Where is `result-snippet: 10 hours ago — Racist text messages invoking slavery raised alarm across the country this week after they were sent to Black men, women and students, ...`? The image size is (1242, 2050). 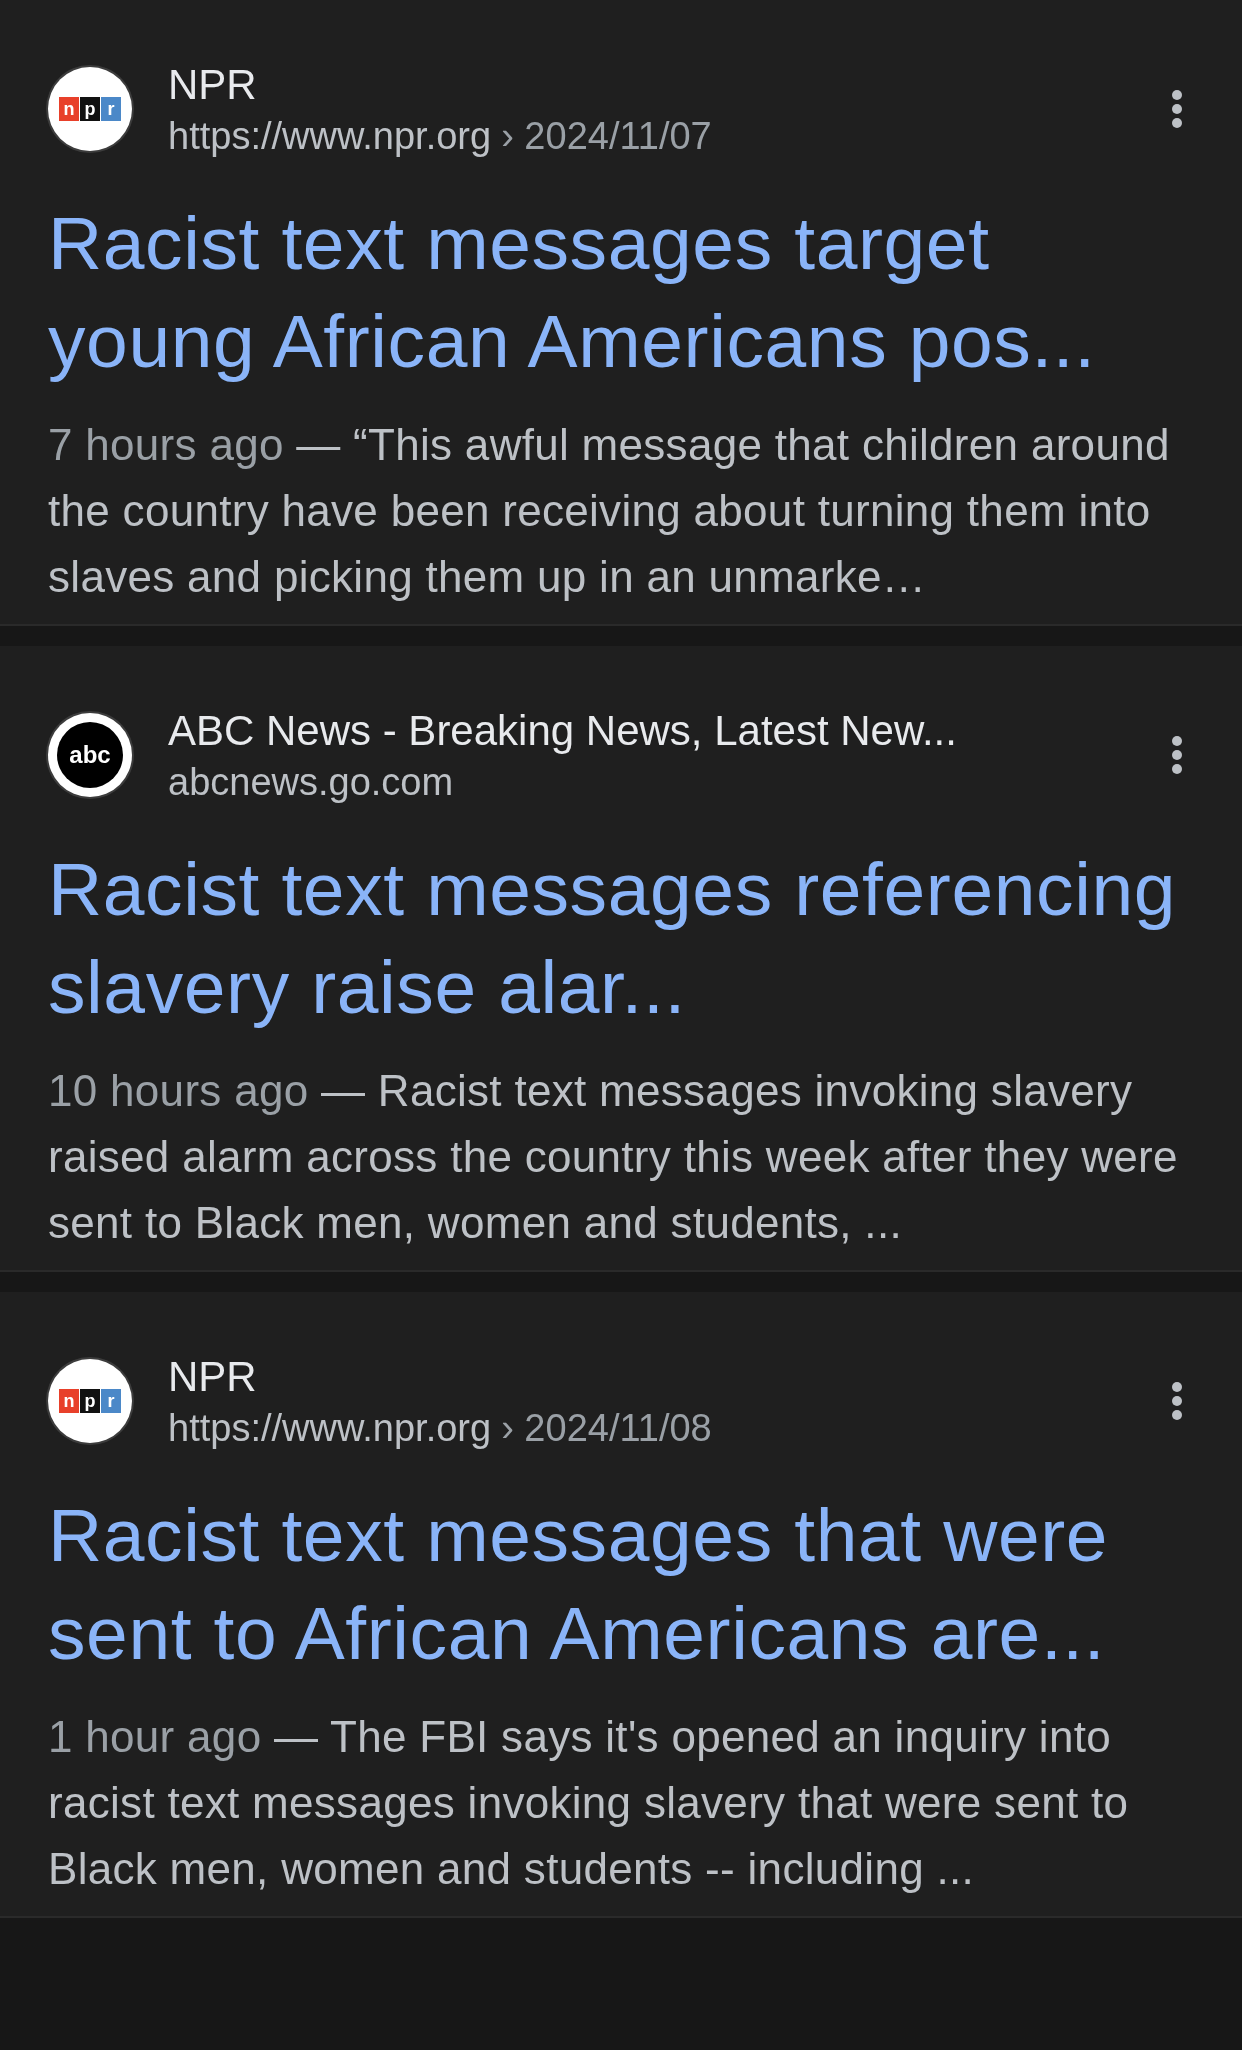
result-snippet: 10 hours ago — Racist text messages invoking slavery raised alarm across the country this week after they were sent to Black men, women and students, ... is located at coordinates (613, 1157).